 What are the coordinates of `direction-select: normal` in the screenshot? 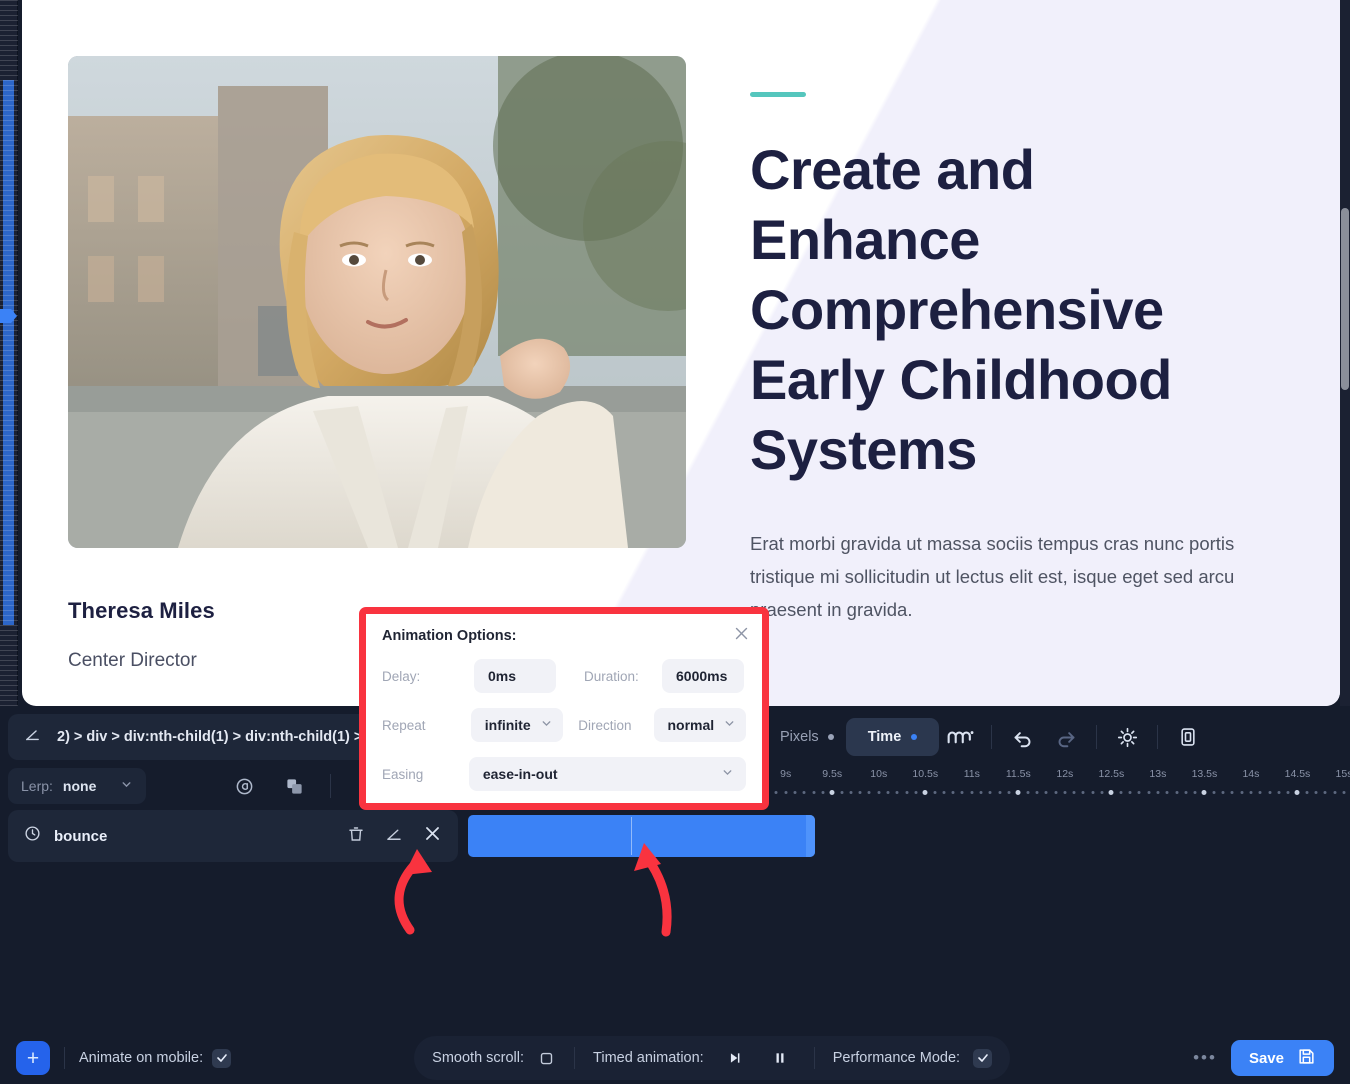 It's located at (699, 725).